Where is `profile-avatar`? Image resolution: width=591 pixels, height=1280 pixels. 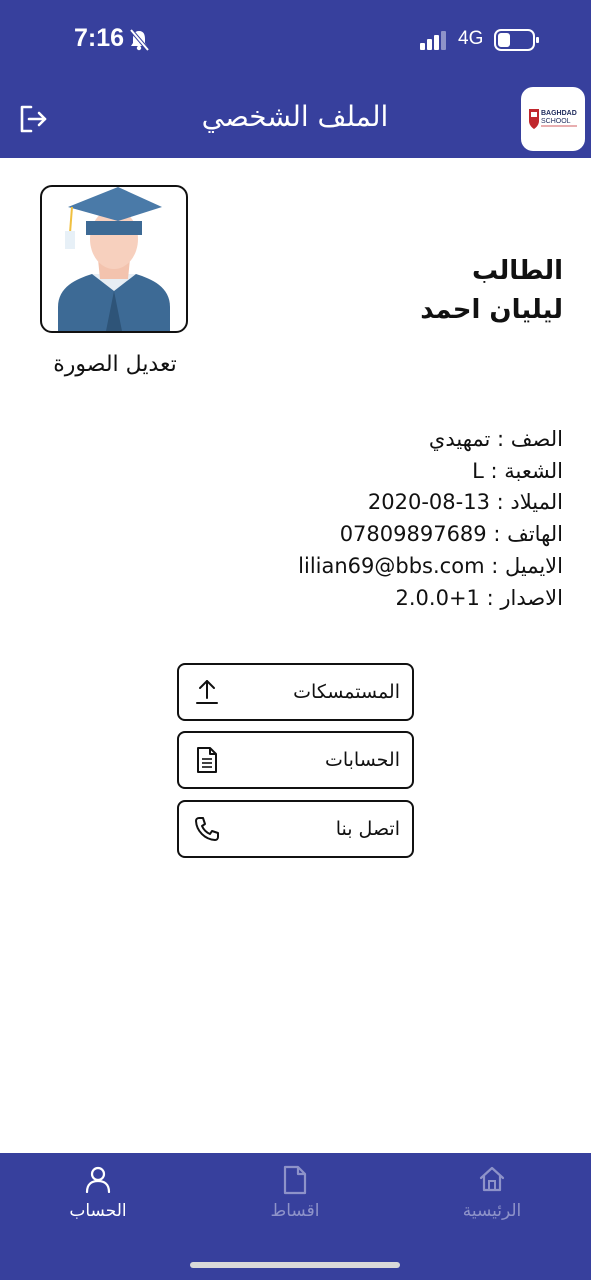 profile-avatar is located at coordinates (114, 259).